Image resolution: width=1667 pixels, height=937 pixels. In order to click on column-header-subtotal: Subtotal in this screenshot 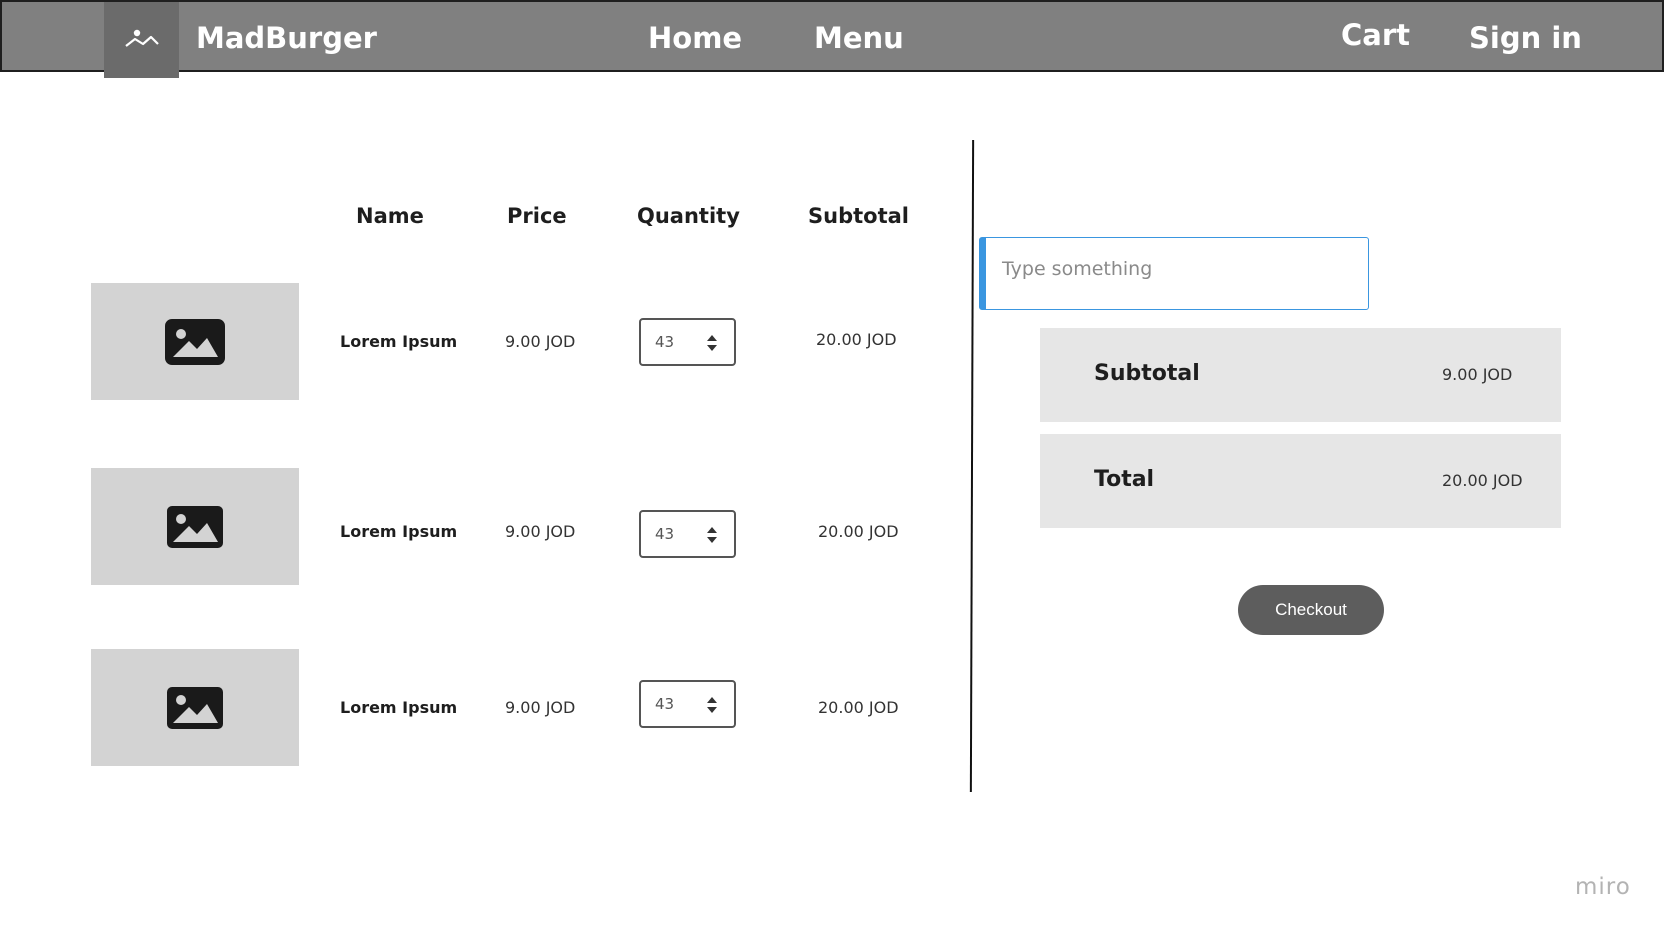, I will do `click(858, 216)`.